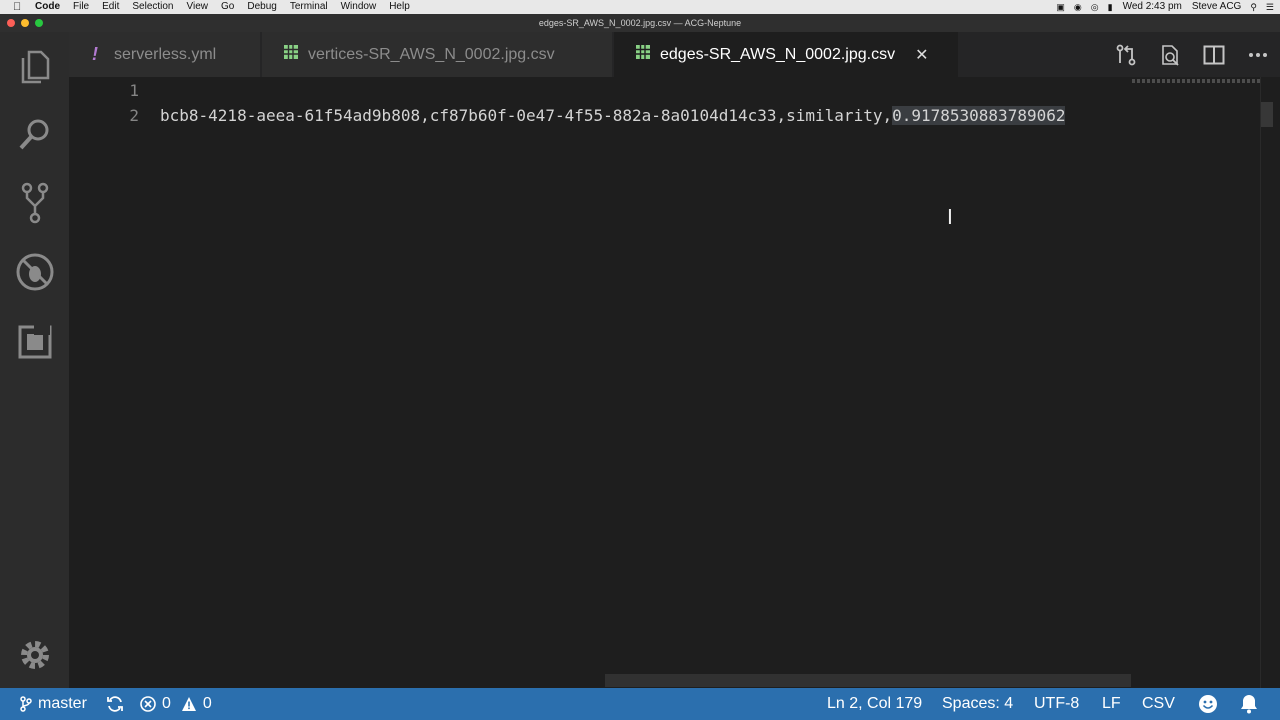 The image size is (1280, 720). I want to click on source-control-icon, so click(34, 202).